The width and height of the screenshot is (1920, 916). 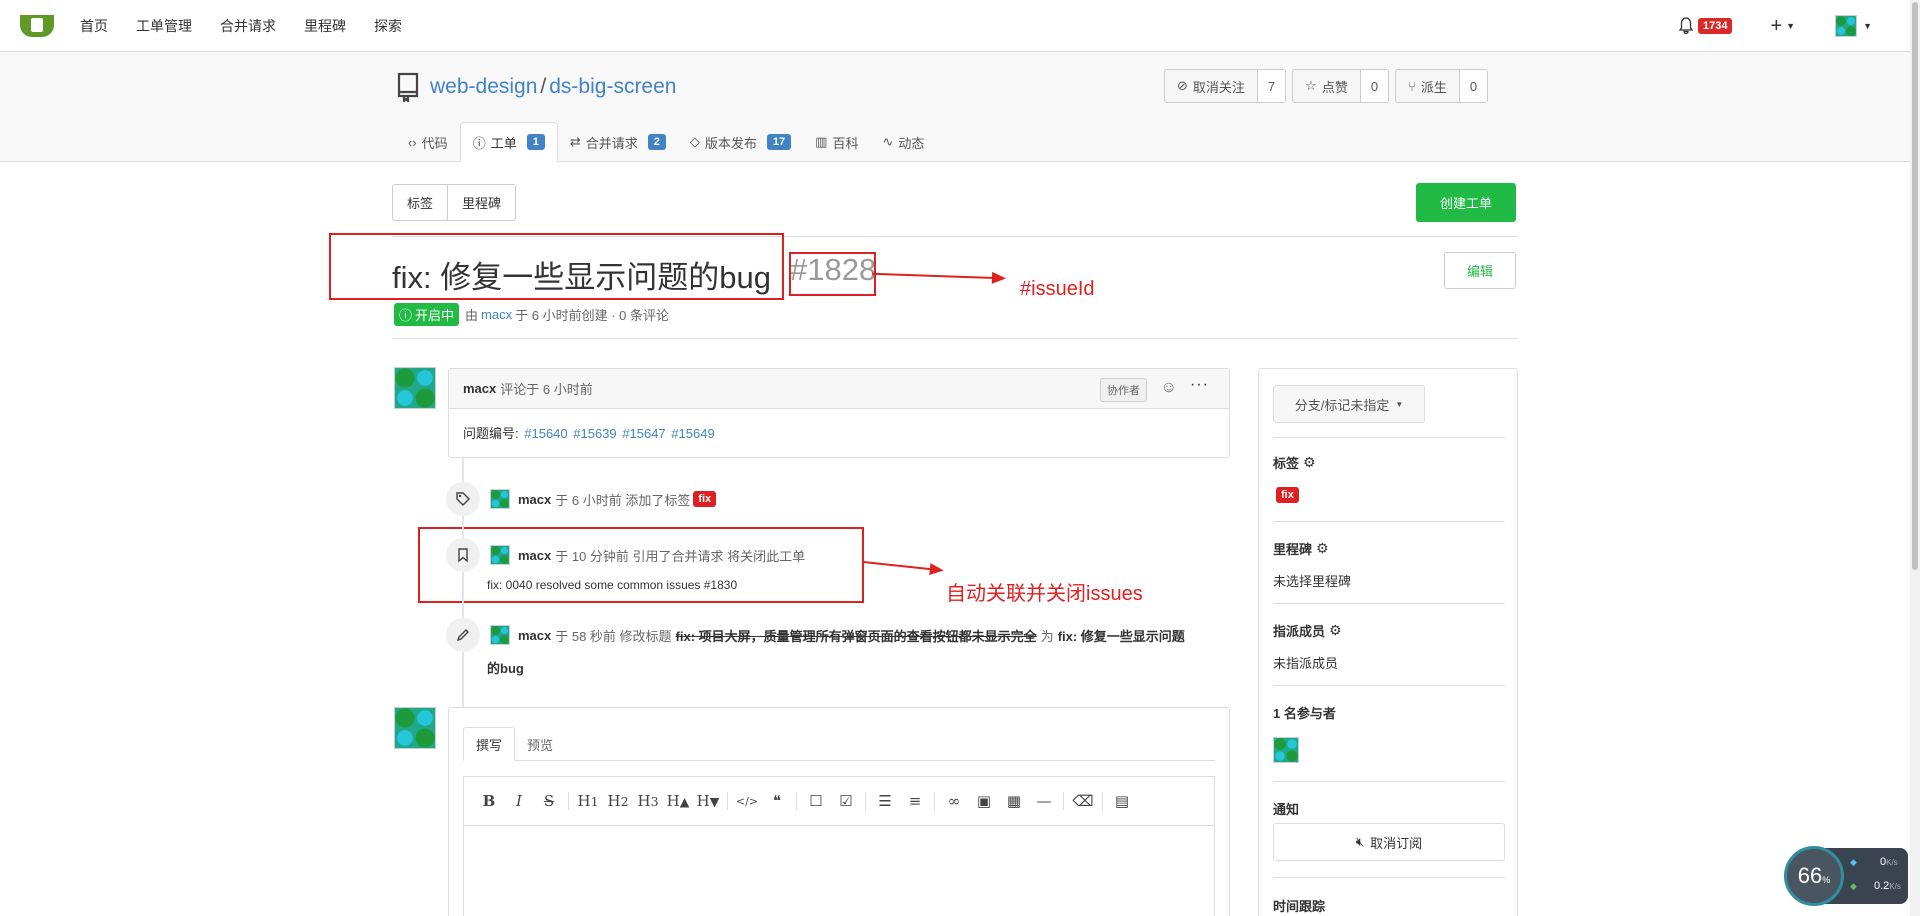 What do you see at coordinates (503, 143) in the screenshot?
I see `tab-label: 工单` at bounding box center [503, 143].